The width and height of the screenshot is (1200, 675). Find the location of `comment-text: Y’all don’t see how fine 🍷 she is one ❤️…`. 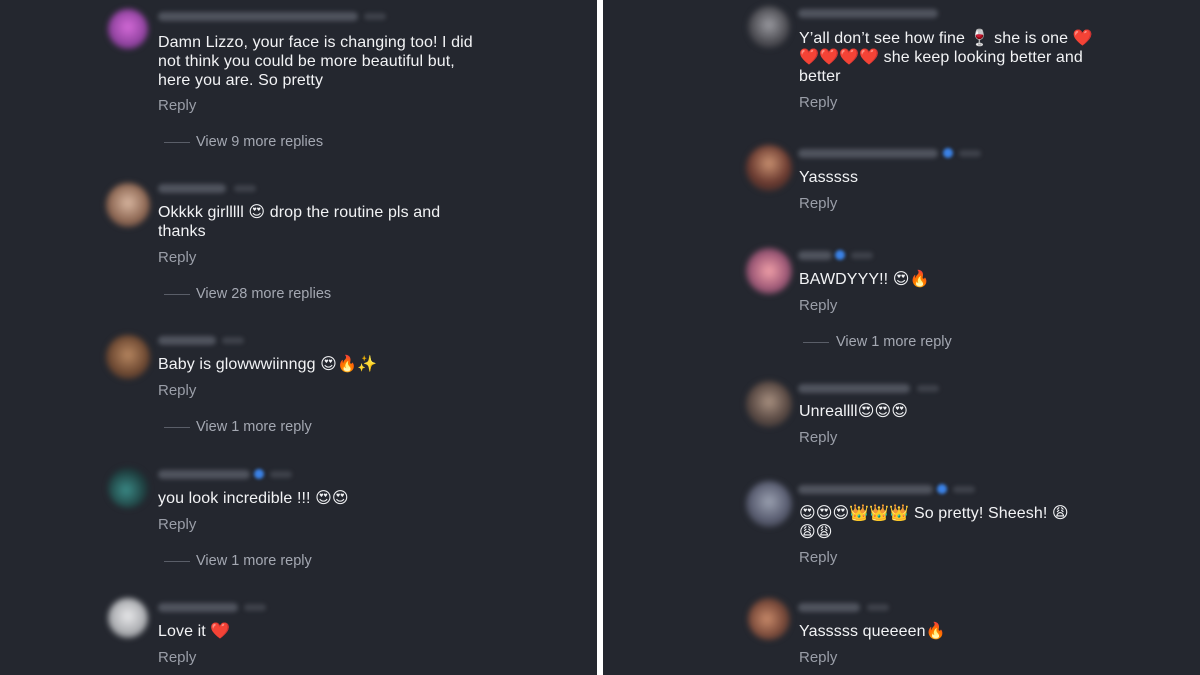

comment-text: Y’all don’t see how fine 🍷 she is one ❤️… is located at coordinates (946, 57).